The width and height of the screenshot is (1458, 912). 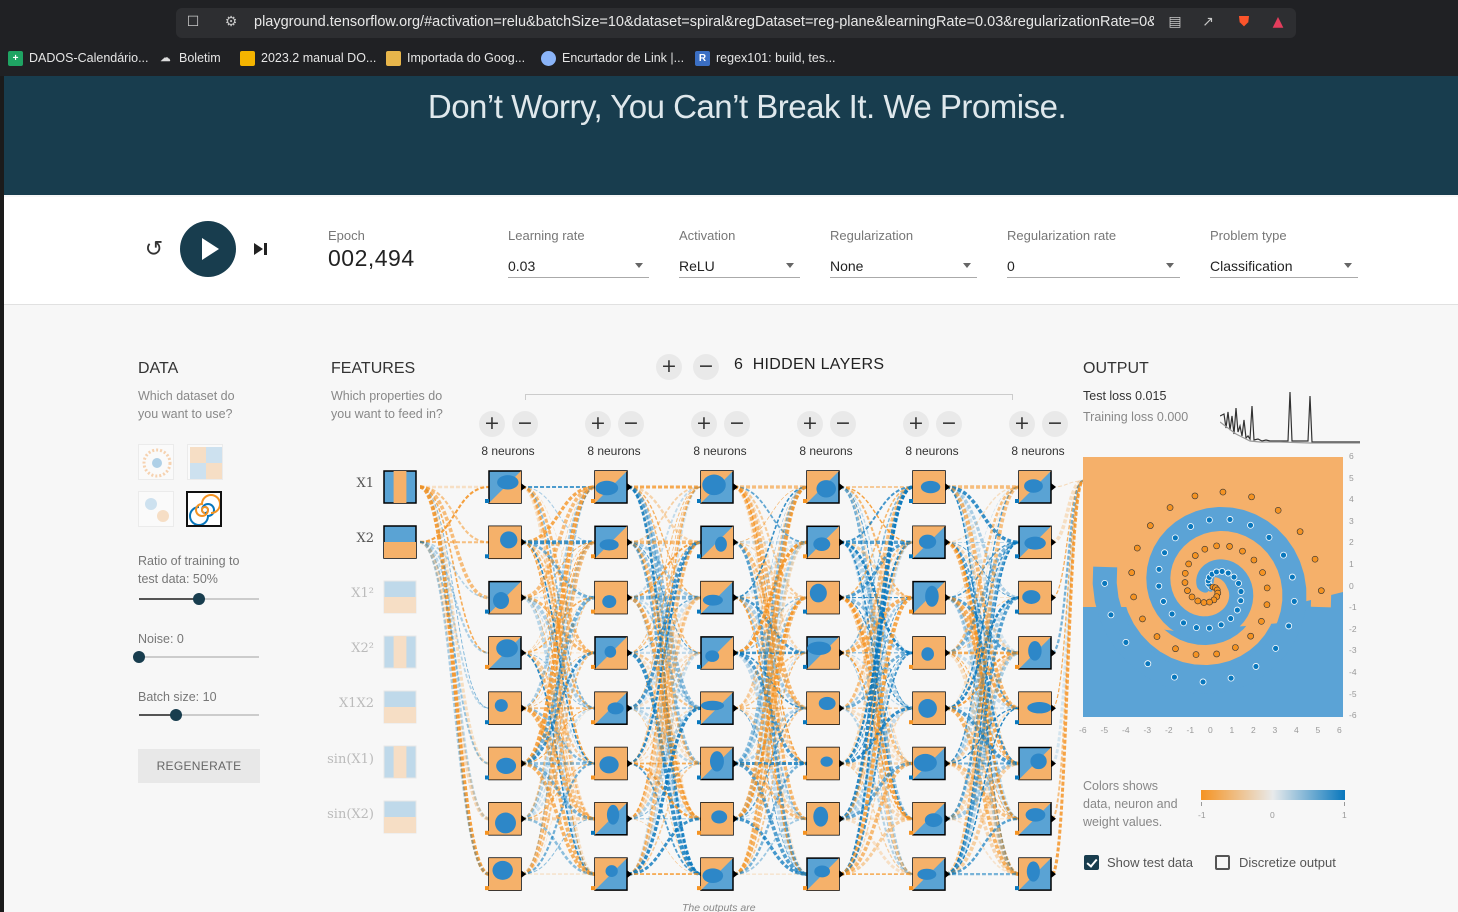 What do you see at coordinates (1278, 22) in the screenshot?
I see `brave-rewards-icon: ▲` at bounding box center [1278, 22].